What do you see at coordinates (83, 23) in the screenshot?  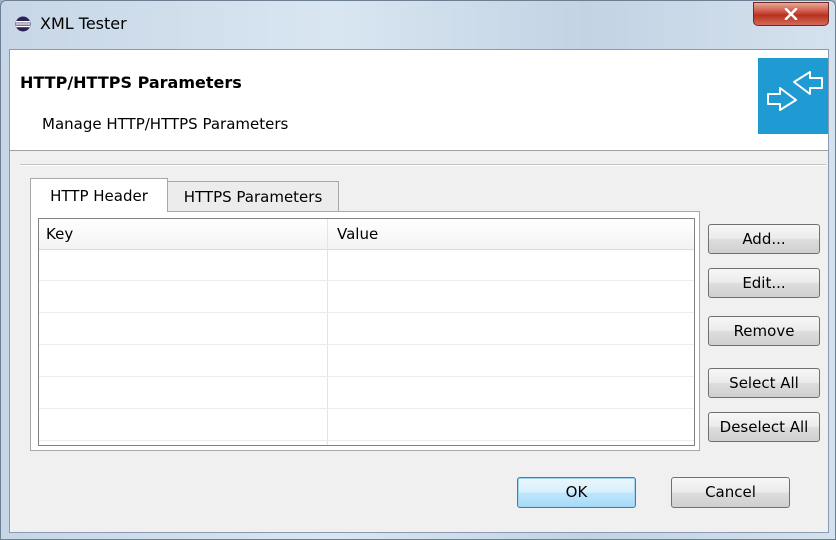 I see `window-title: XML Tester` at bounding box center [83, 23].